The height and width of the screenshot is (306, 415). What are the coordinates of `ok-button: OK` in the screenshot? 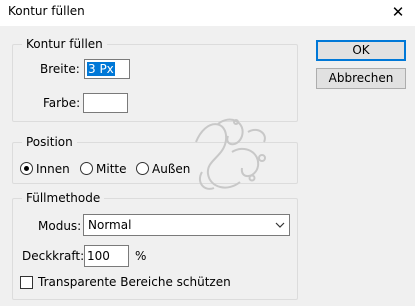 It's located at (361, 50).